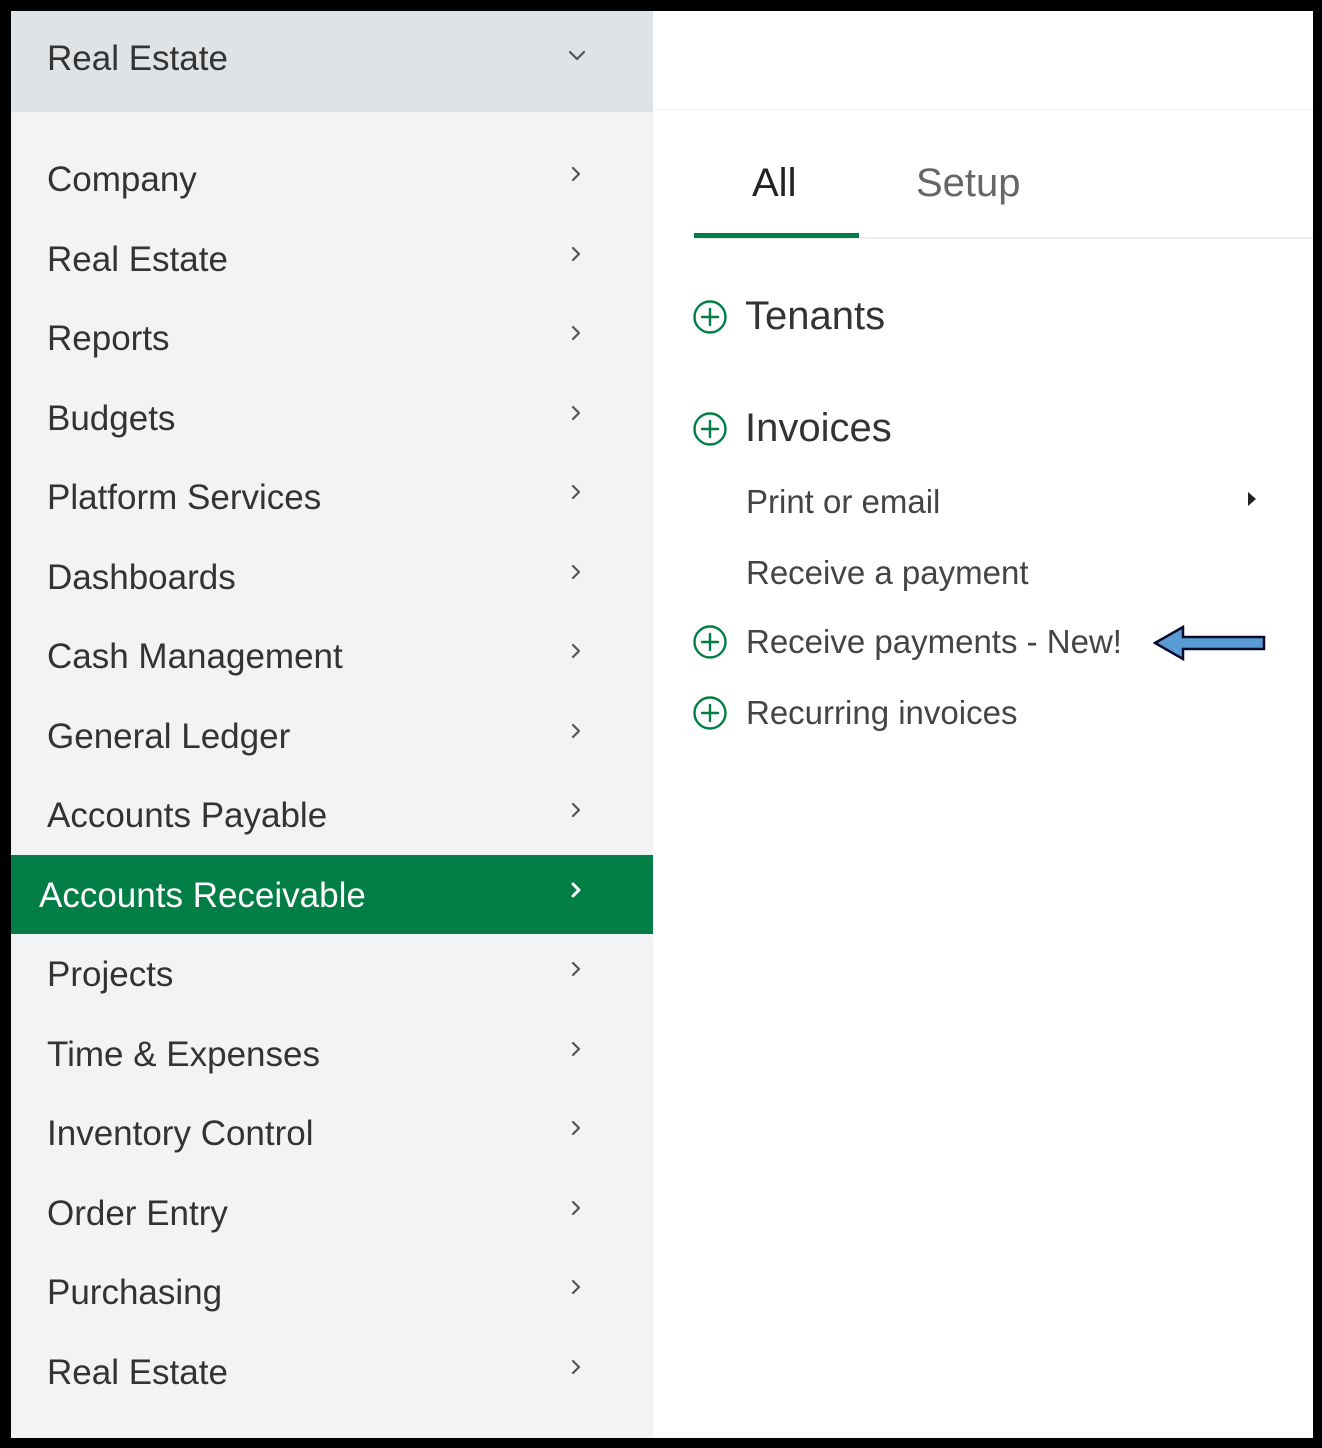  What do you see at coordinates (141, 577) in the screenshot?
I see `sidebar-item-label: Dashboards` at bounding box center [141, 577].